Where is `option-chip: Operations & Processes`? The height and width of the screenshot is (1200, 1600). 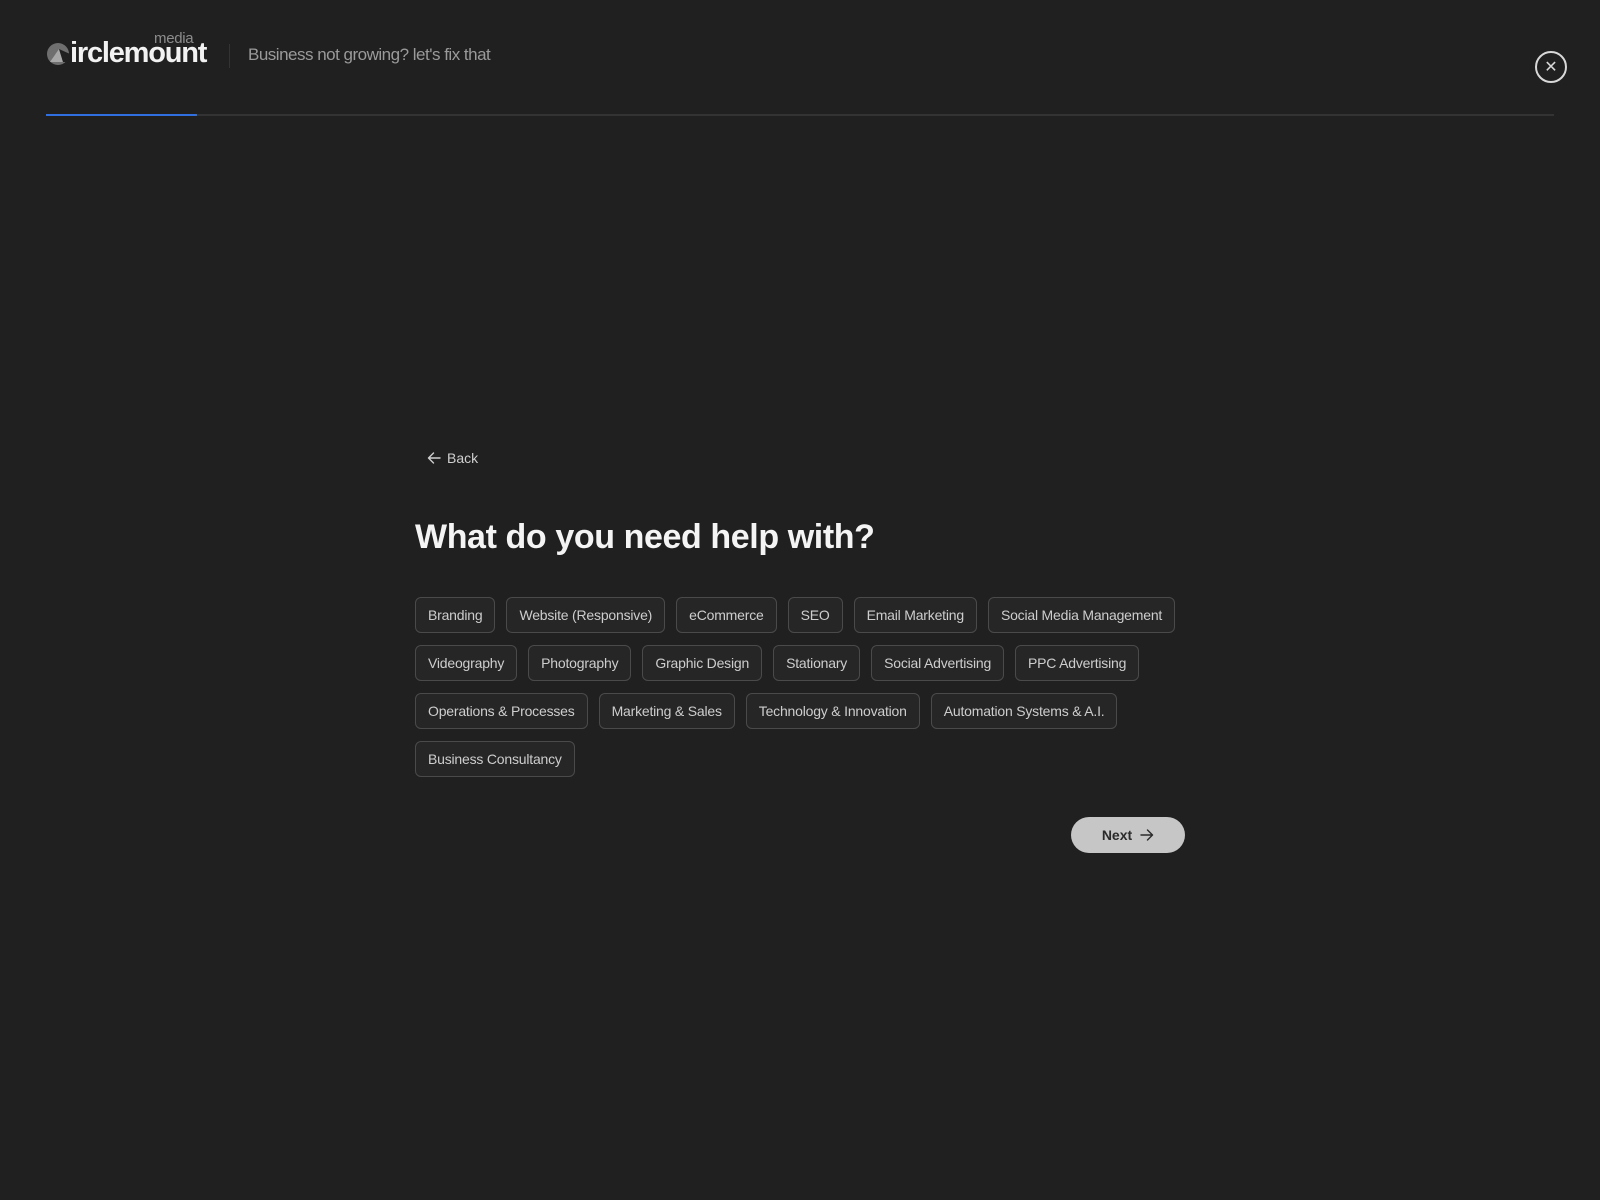
option-chip: Operations & Processes is located at coordinates (501, 711).